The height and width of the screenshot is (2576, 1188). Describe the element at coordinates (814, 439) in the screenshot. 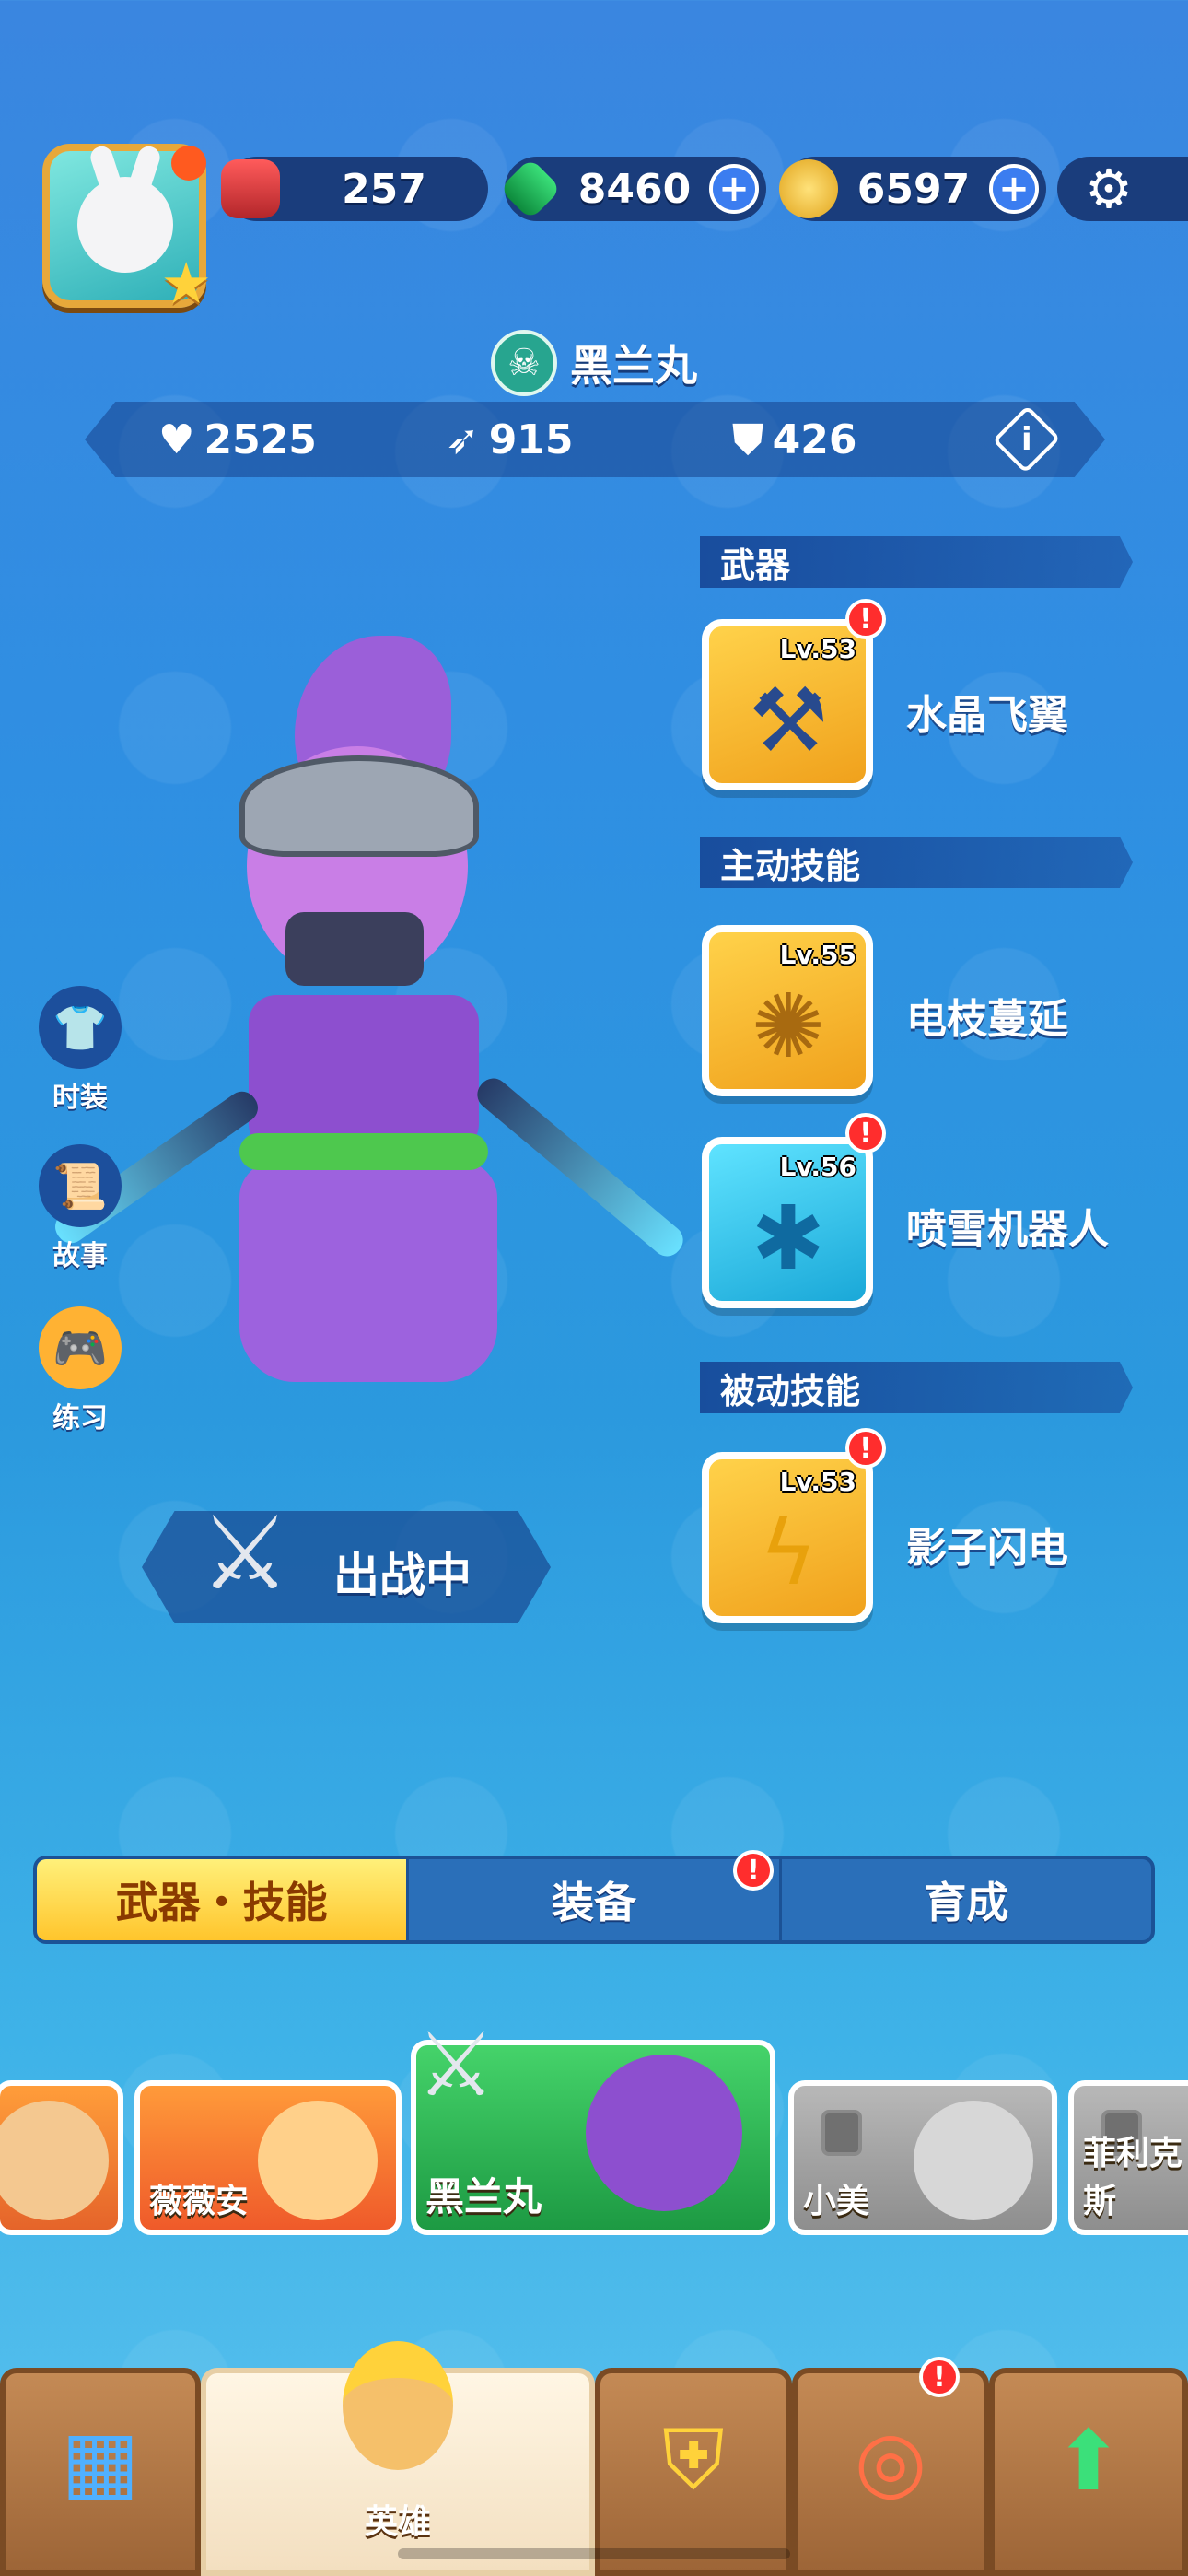

I see `stat-defense-value: 426` at that location.